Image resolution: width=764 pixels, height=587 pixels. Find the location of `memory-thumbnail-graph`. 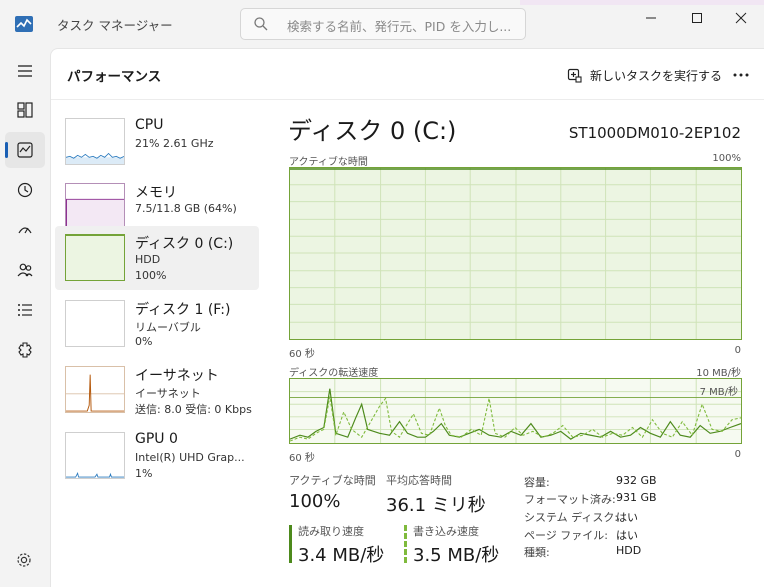

memory-thumbnail-graph is located at coordinates (95, 206).